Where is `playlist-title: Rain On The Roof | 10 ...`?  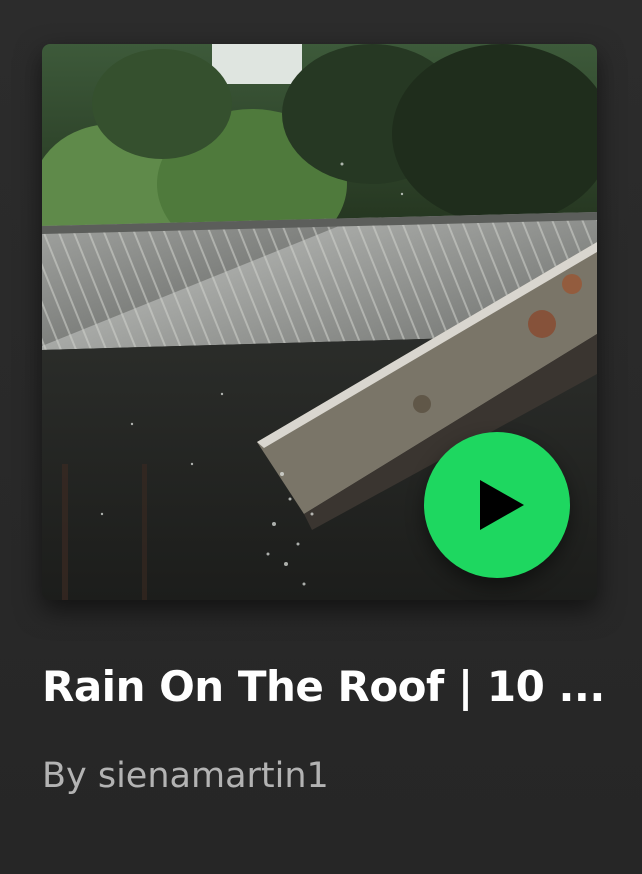
playlist-title: Rain On The Roof | 10 ... is located at coordinates (322, 686).